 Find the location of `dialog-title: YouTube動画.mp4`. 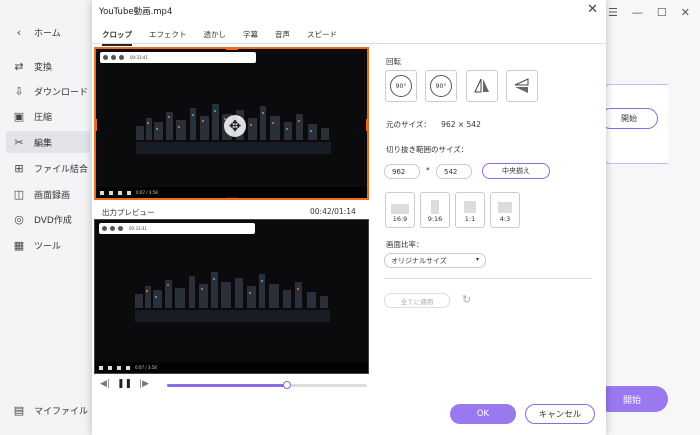

dialog-title: YouTube動画.mp4 is located at coordinates (136, 12).